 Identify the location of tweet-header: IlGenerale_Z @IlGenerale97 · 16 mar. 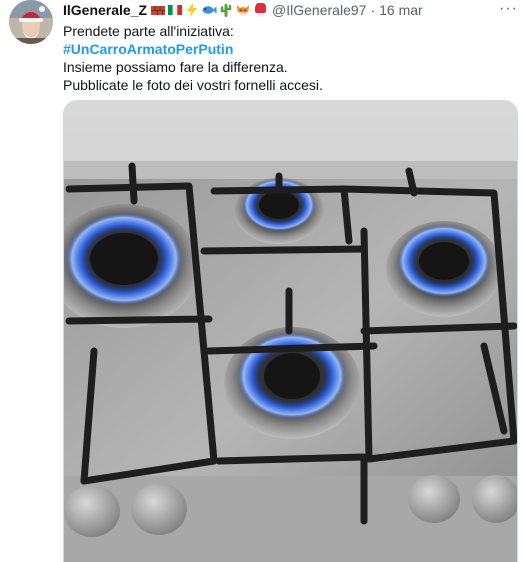
(243, 10).